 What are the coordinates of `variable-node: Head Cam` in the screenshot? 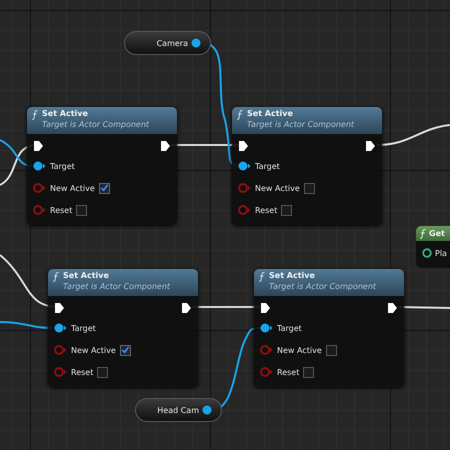 It's located at (178, 410).